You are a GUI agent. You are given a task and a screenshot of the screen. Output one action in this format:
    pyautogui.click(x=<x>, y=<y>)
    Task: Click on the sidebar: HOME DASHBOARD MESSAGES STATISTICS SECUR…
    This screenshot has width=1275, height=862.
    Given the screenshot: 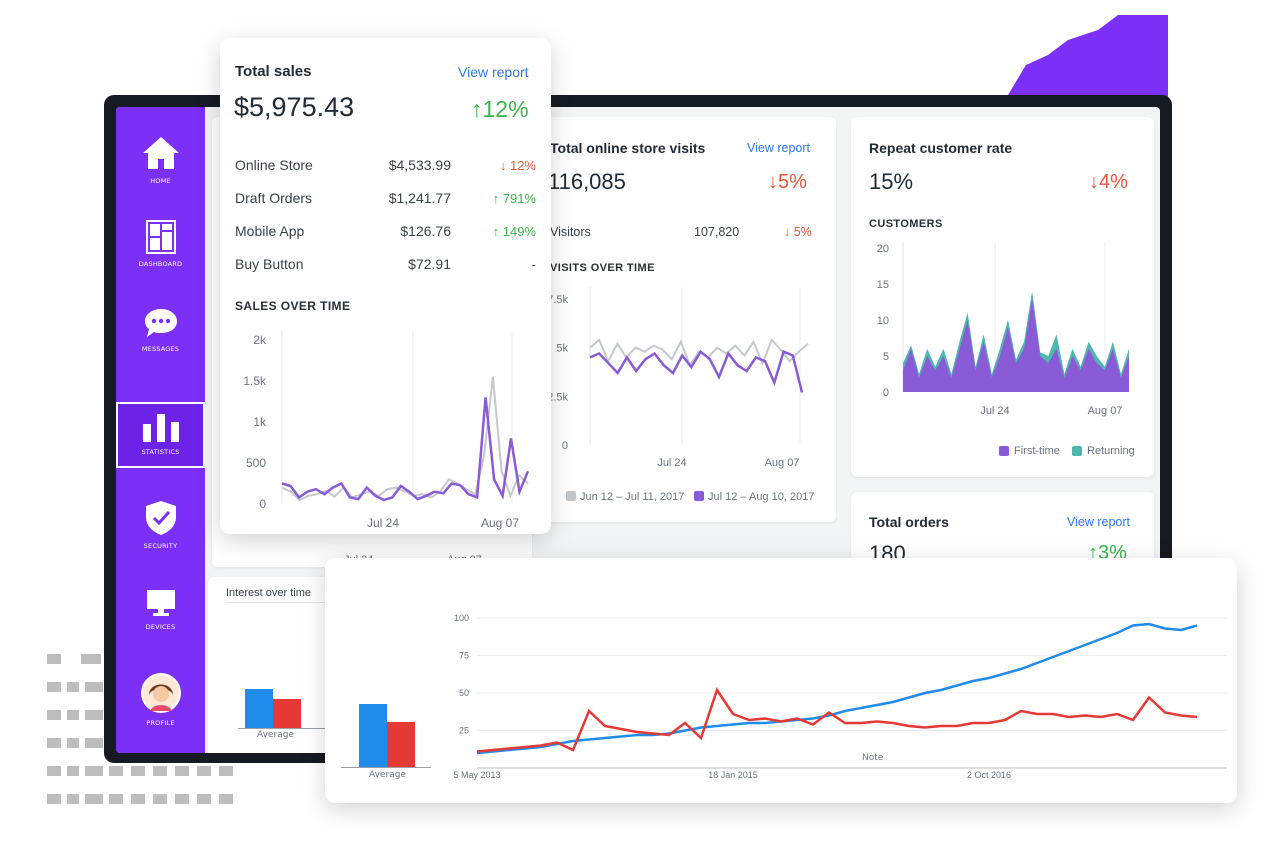 What is the action you would take?
    pyautogui.click(x=160, y=430)
    